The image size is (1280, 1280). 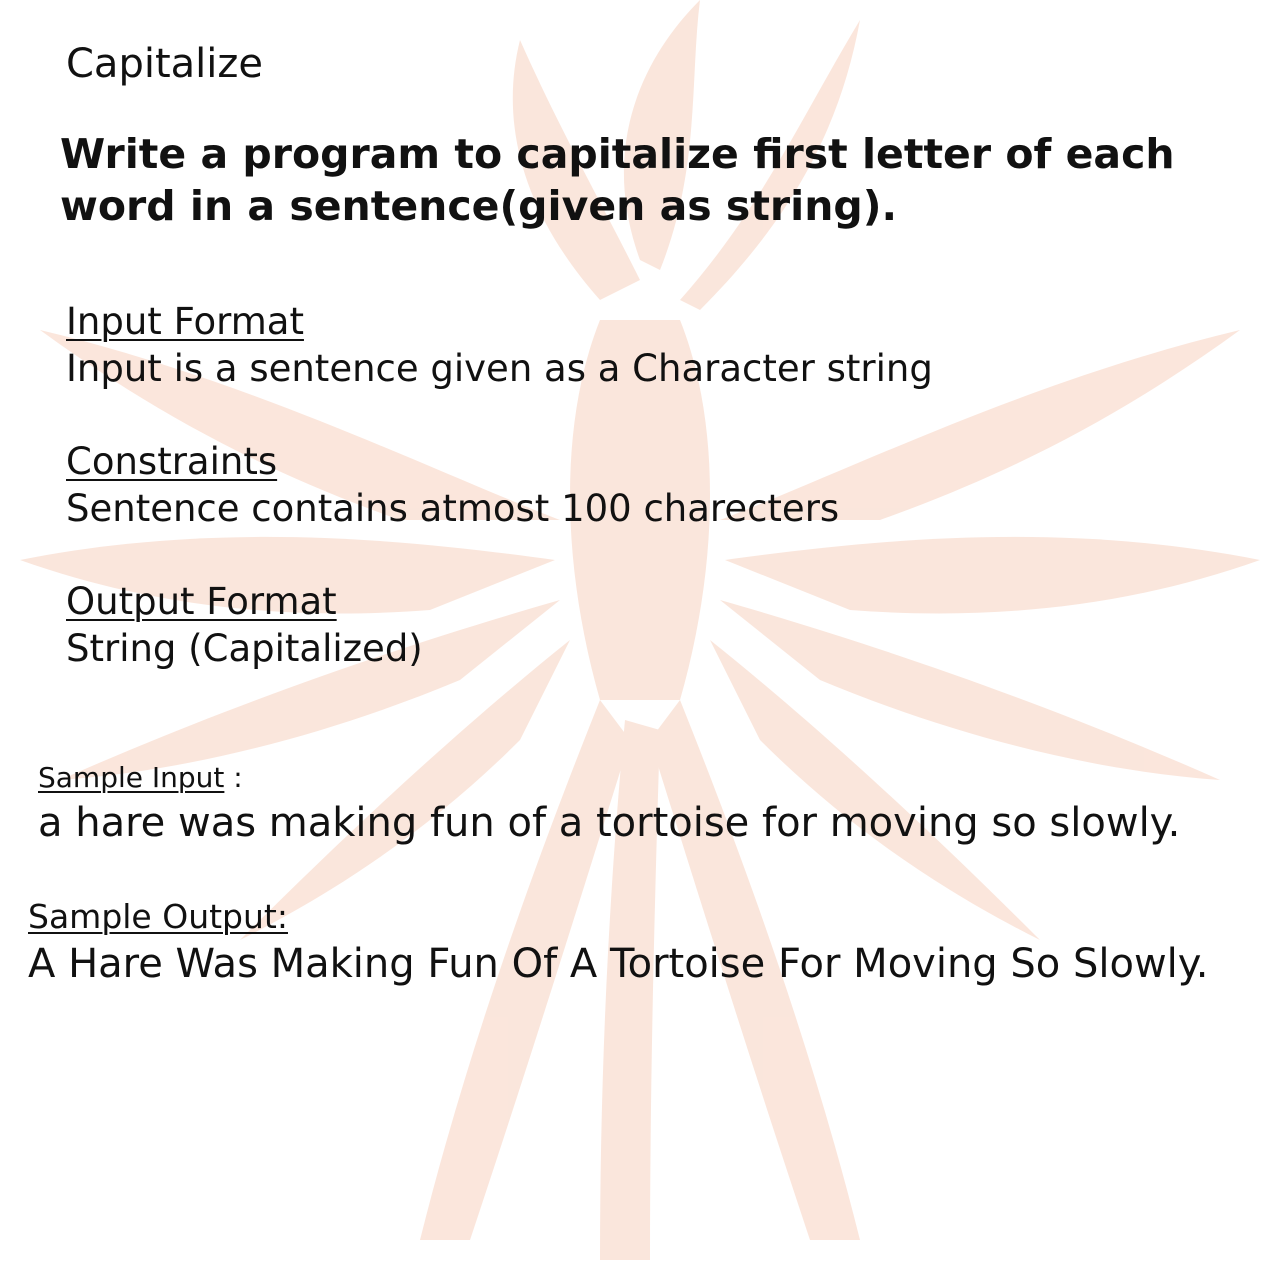 What do you see at coordinates (201, 601) in the screenshot?
I see `output-format-heading: Output Format` at bounding box center [201, 601].